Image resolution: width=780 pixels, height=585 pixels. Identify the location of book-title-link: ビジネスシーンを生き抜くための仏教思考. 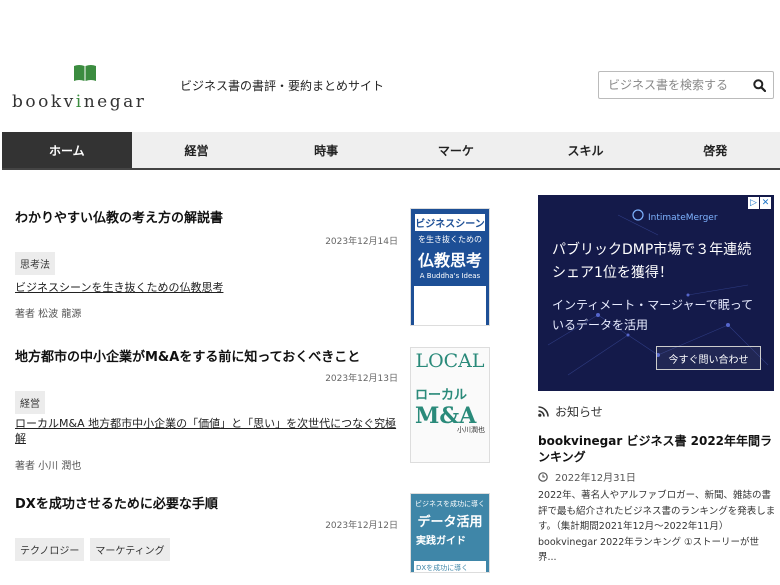
(207, 287).